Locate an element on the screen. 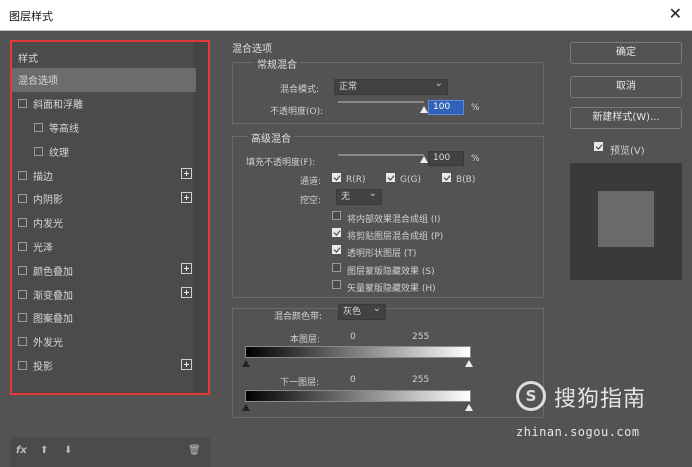  style-item: 渐变叠加 is located at coordinates (104, 294).